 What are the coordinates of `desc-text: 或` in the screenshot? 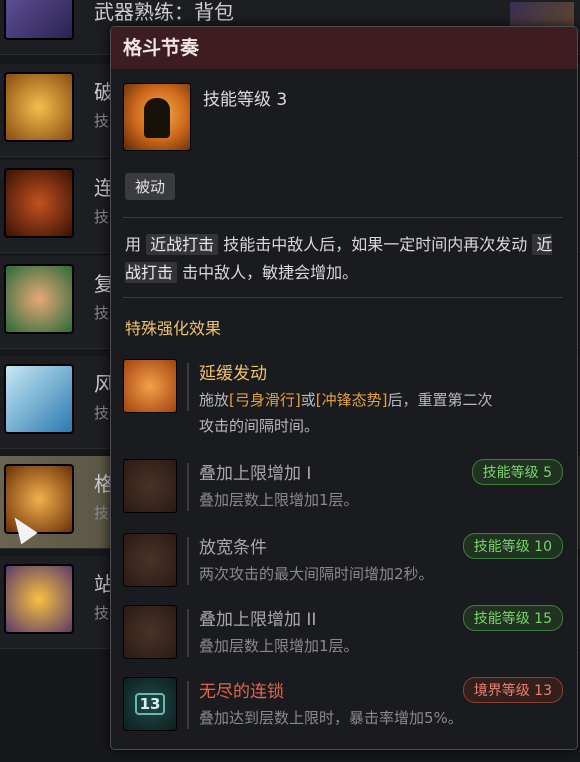 It's located at (308, 400).